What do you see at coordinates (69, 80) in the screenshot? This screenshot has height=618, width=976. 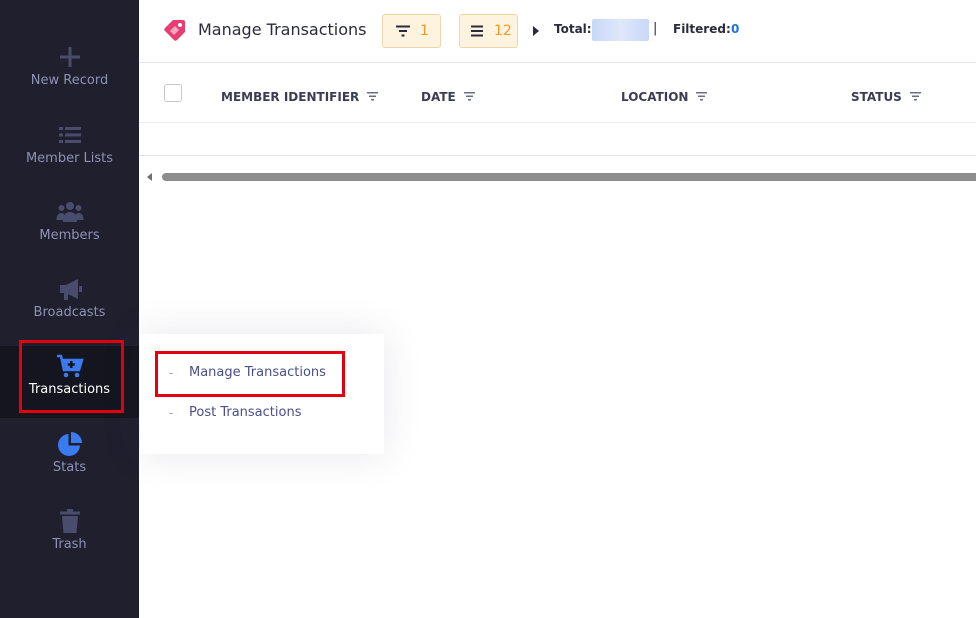 I see `sidebar-item-label: New Record` at bounding box center [69, 80].